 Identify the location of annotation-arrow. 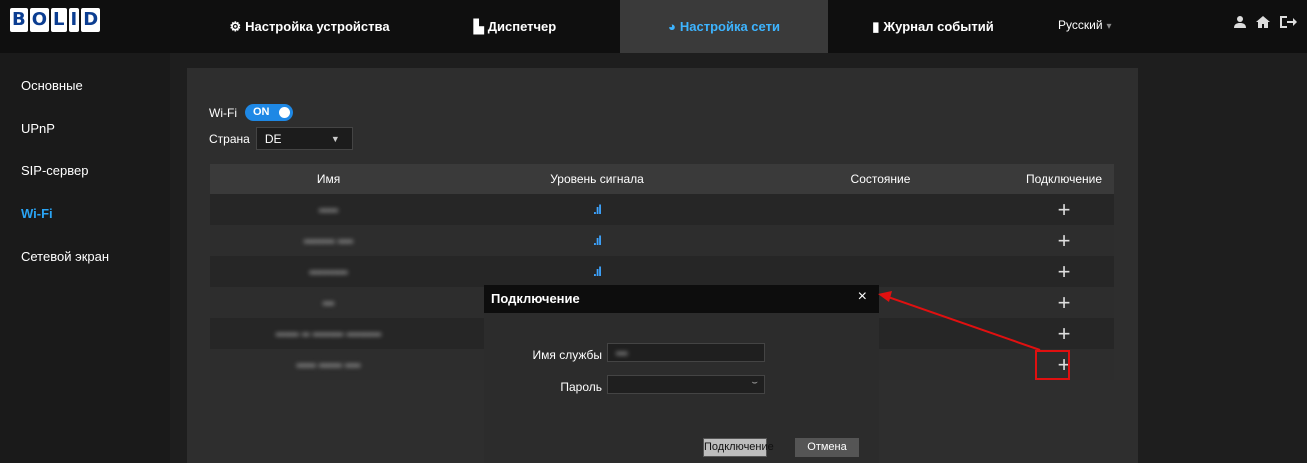
(964, 323).